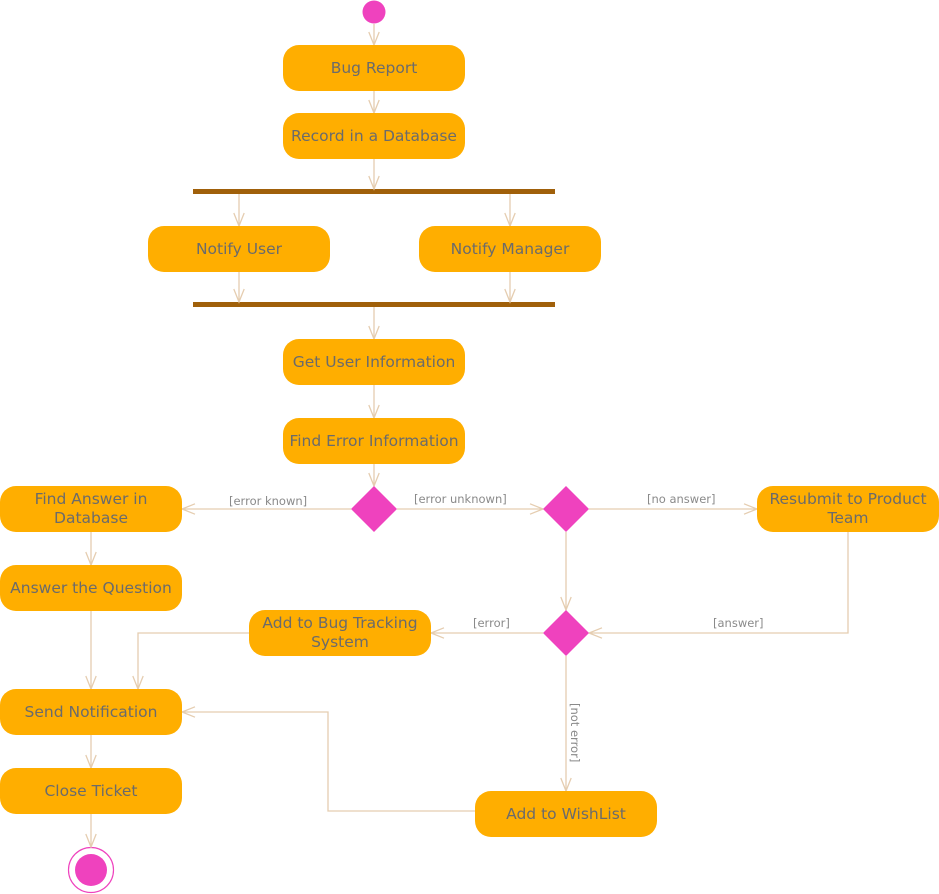  Describe the element at coordinates (848, 509) in the screenshot. I see `action-resubmit-to-product-team: Resubmit to Product Team` at that location.